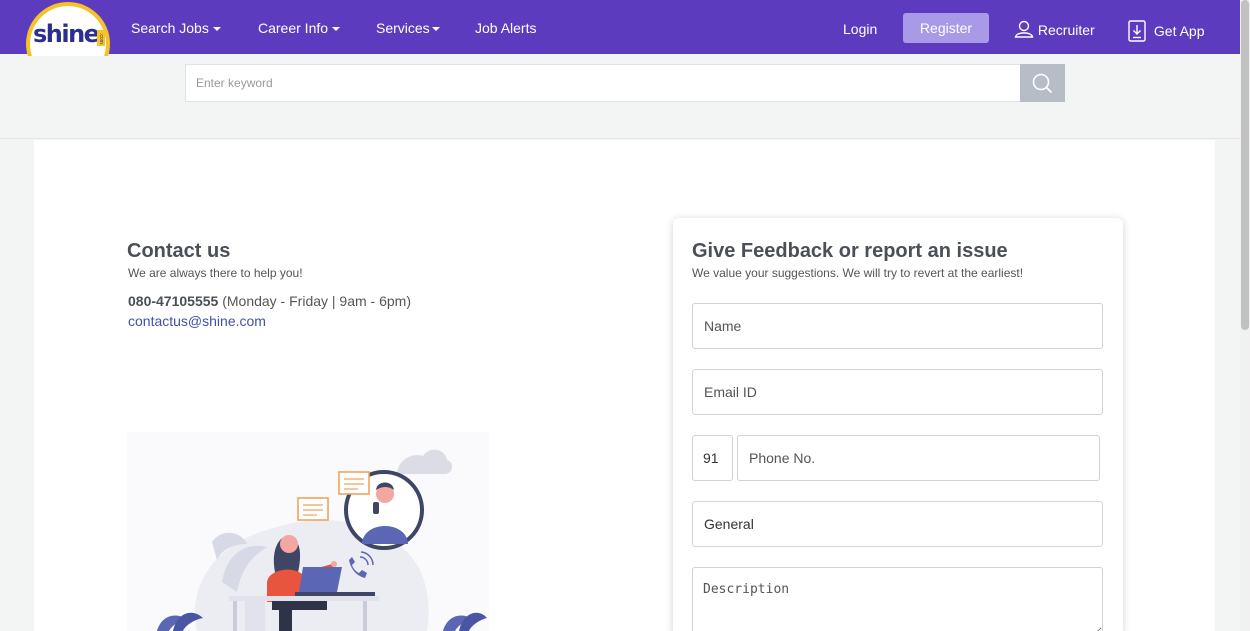  Describe the element at coordinates (1054, 29) in the screenshot. I see `recruiter-link: Recruiter` at that location.